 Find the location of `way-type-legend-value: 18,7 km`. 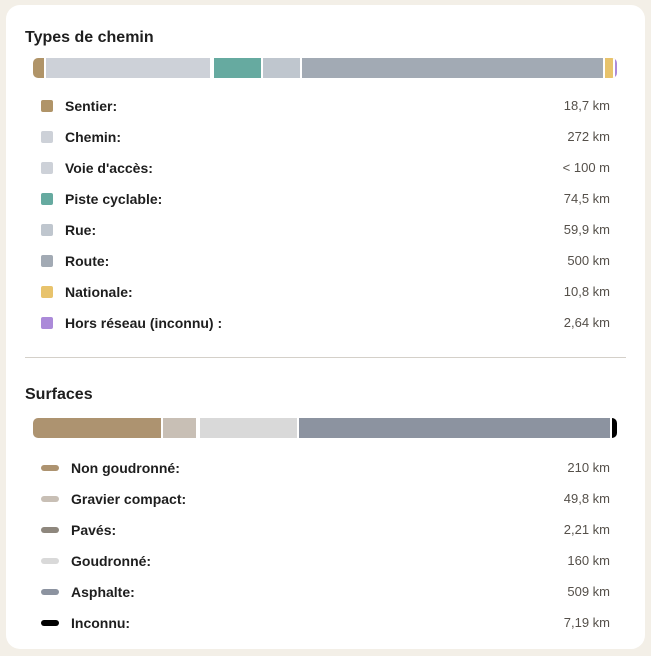

way-type-legend-value: 18,7 km is located at coordinates (586, 105).